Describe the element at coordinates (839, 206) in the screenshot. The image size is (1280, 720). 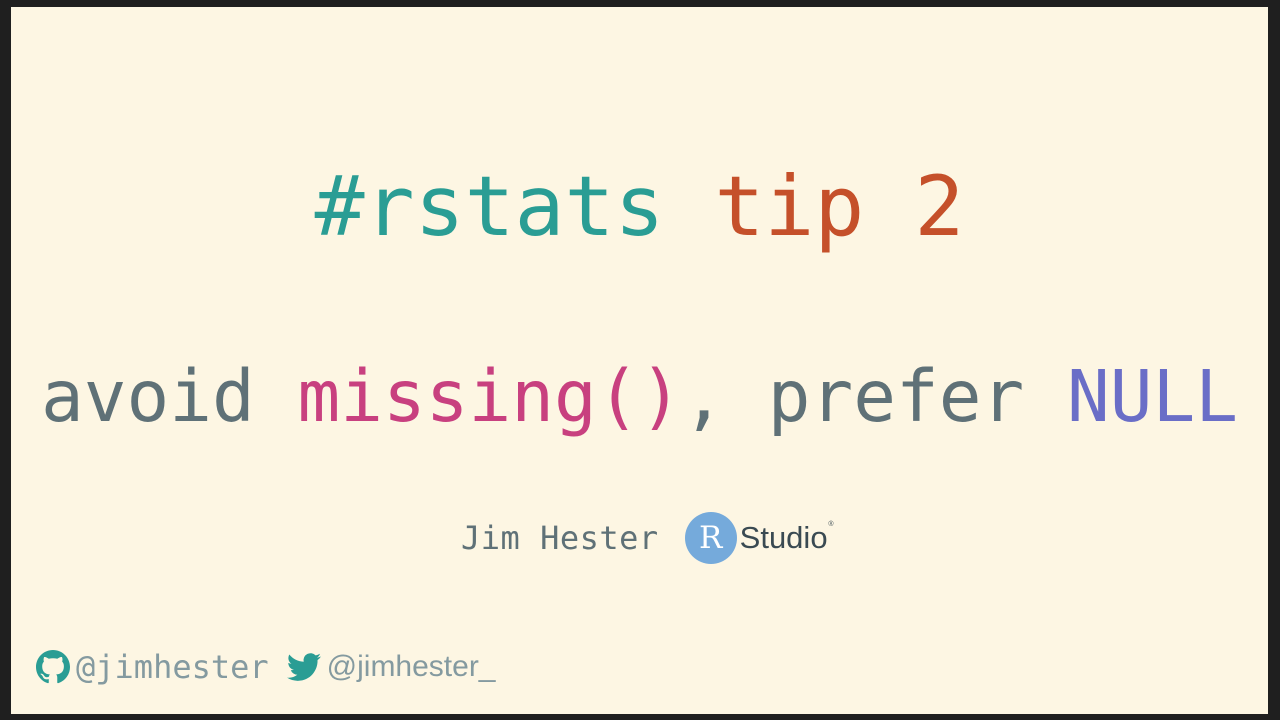
I see `title-tip: tip 2` at that location.